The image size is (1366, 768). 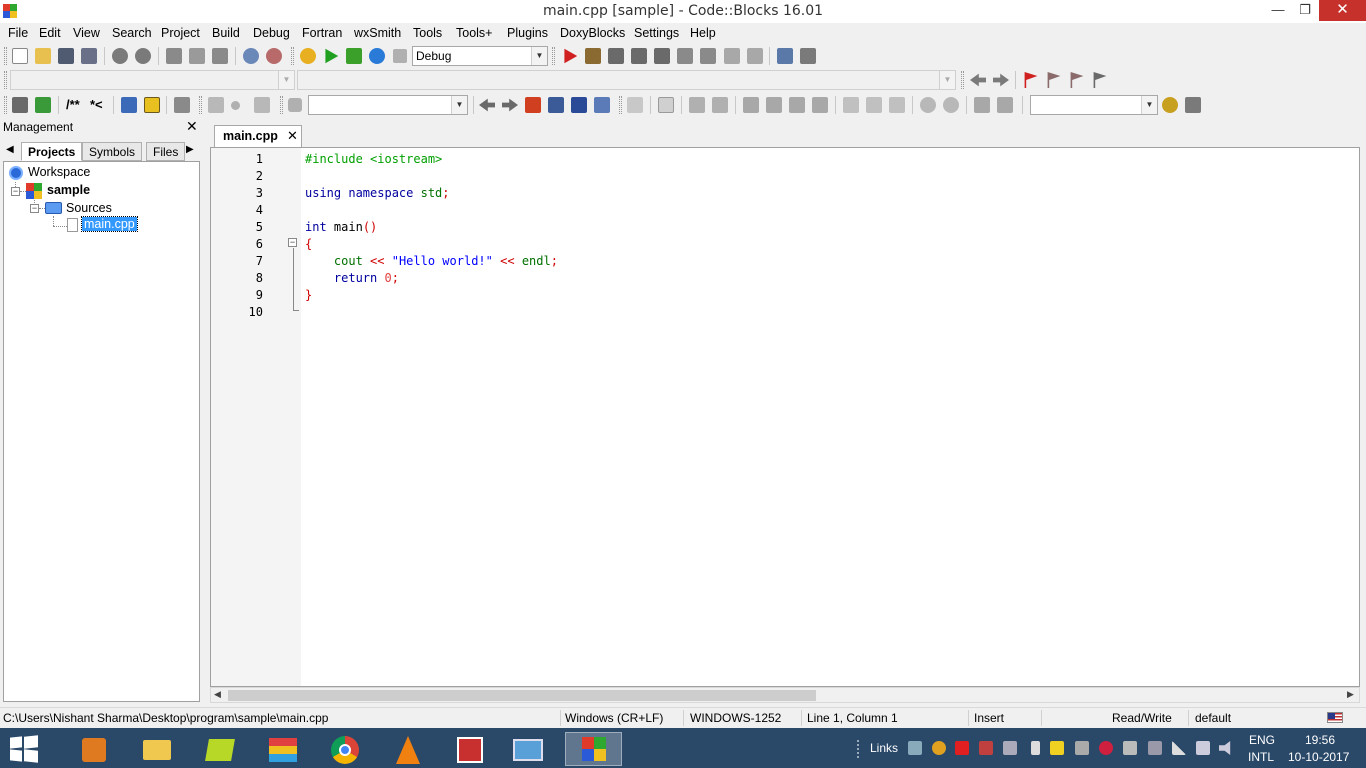 I want to click on new-file-icon, so click(x=20, y=56).